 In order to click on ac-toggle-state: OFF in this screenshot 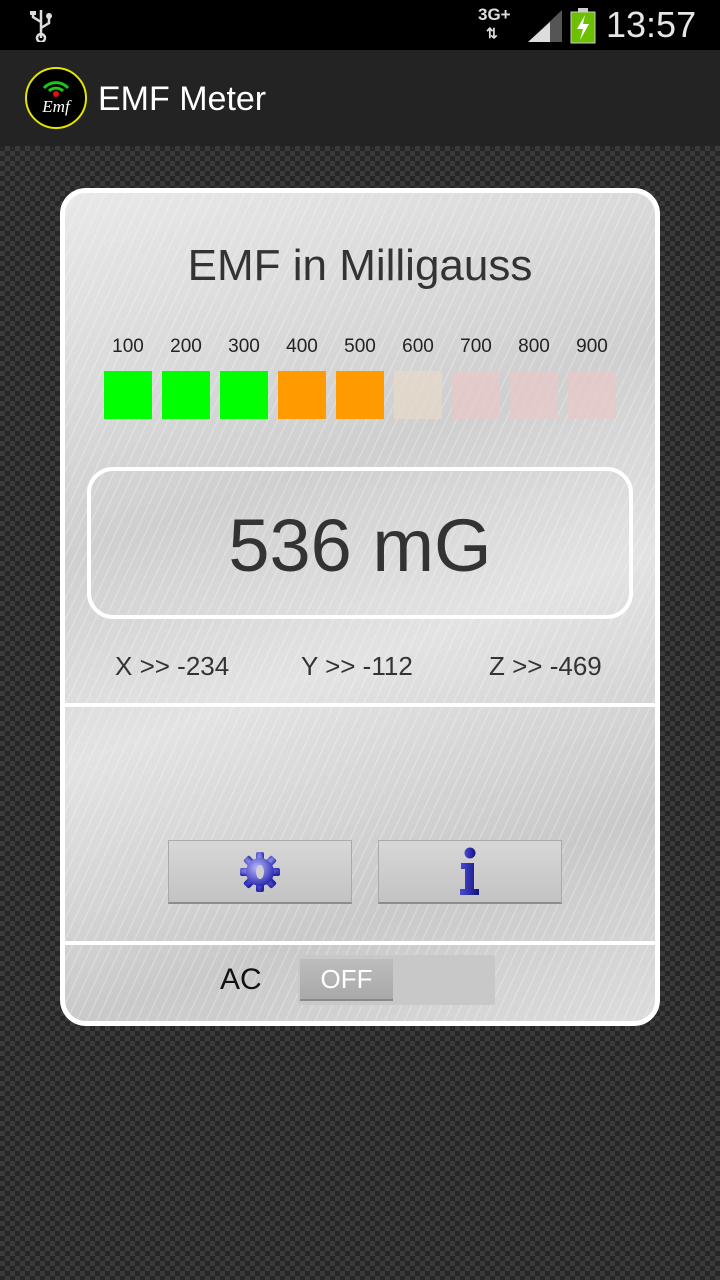, I will do `click(346, 980)`.